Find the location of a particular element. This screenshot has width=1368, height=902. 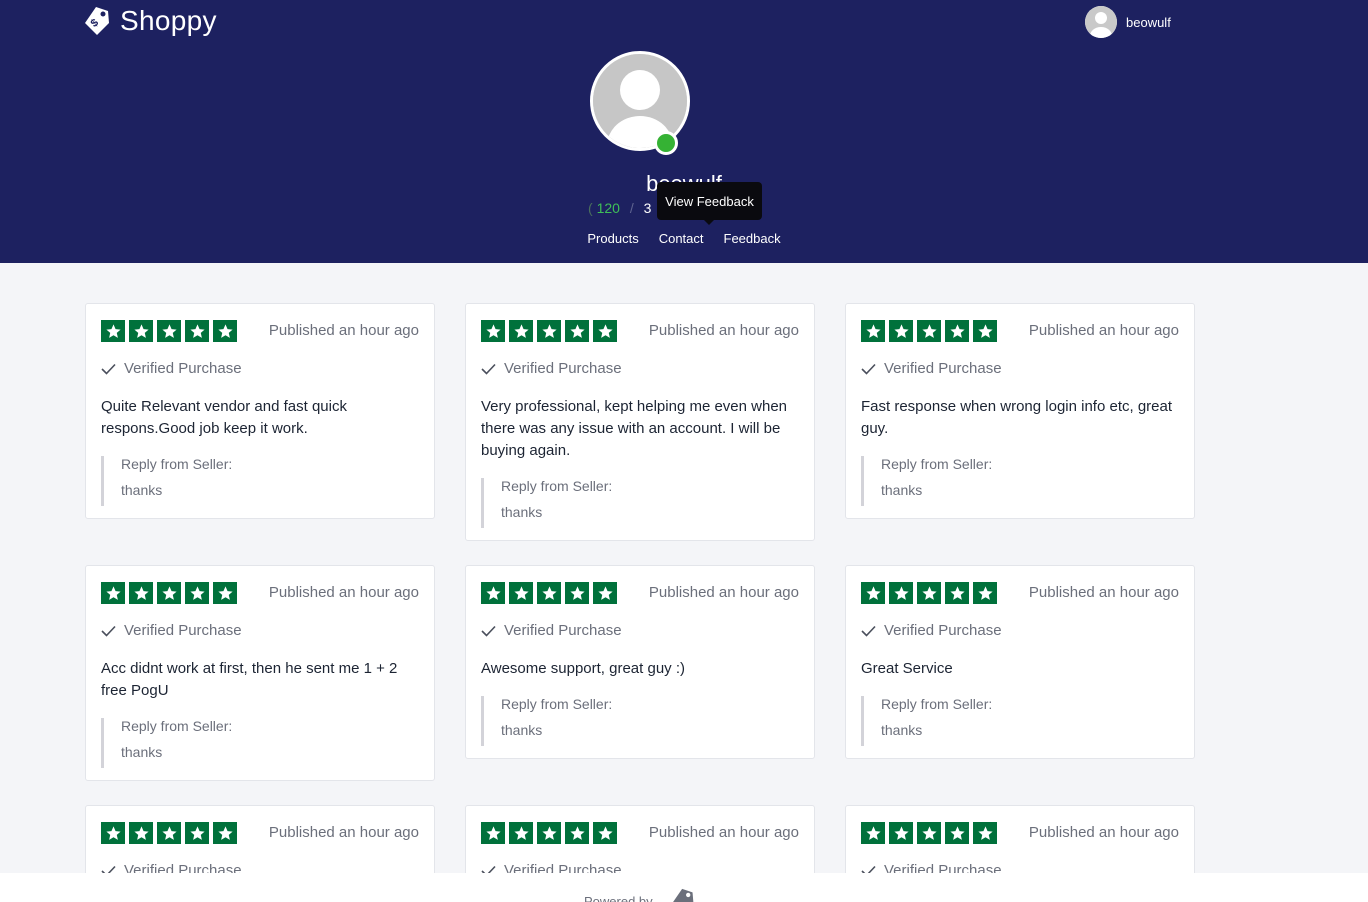

nav-products: Products is located at coordinates (612, 238).